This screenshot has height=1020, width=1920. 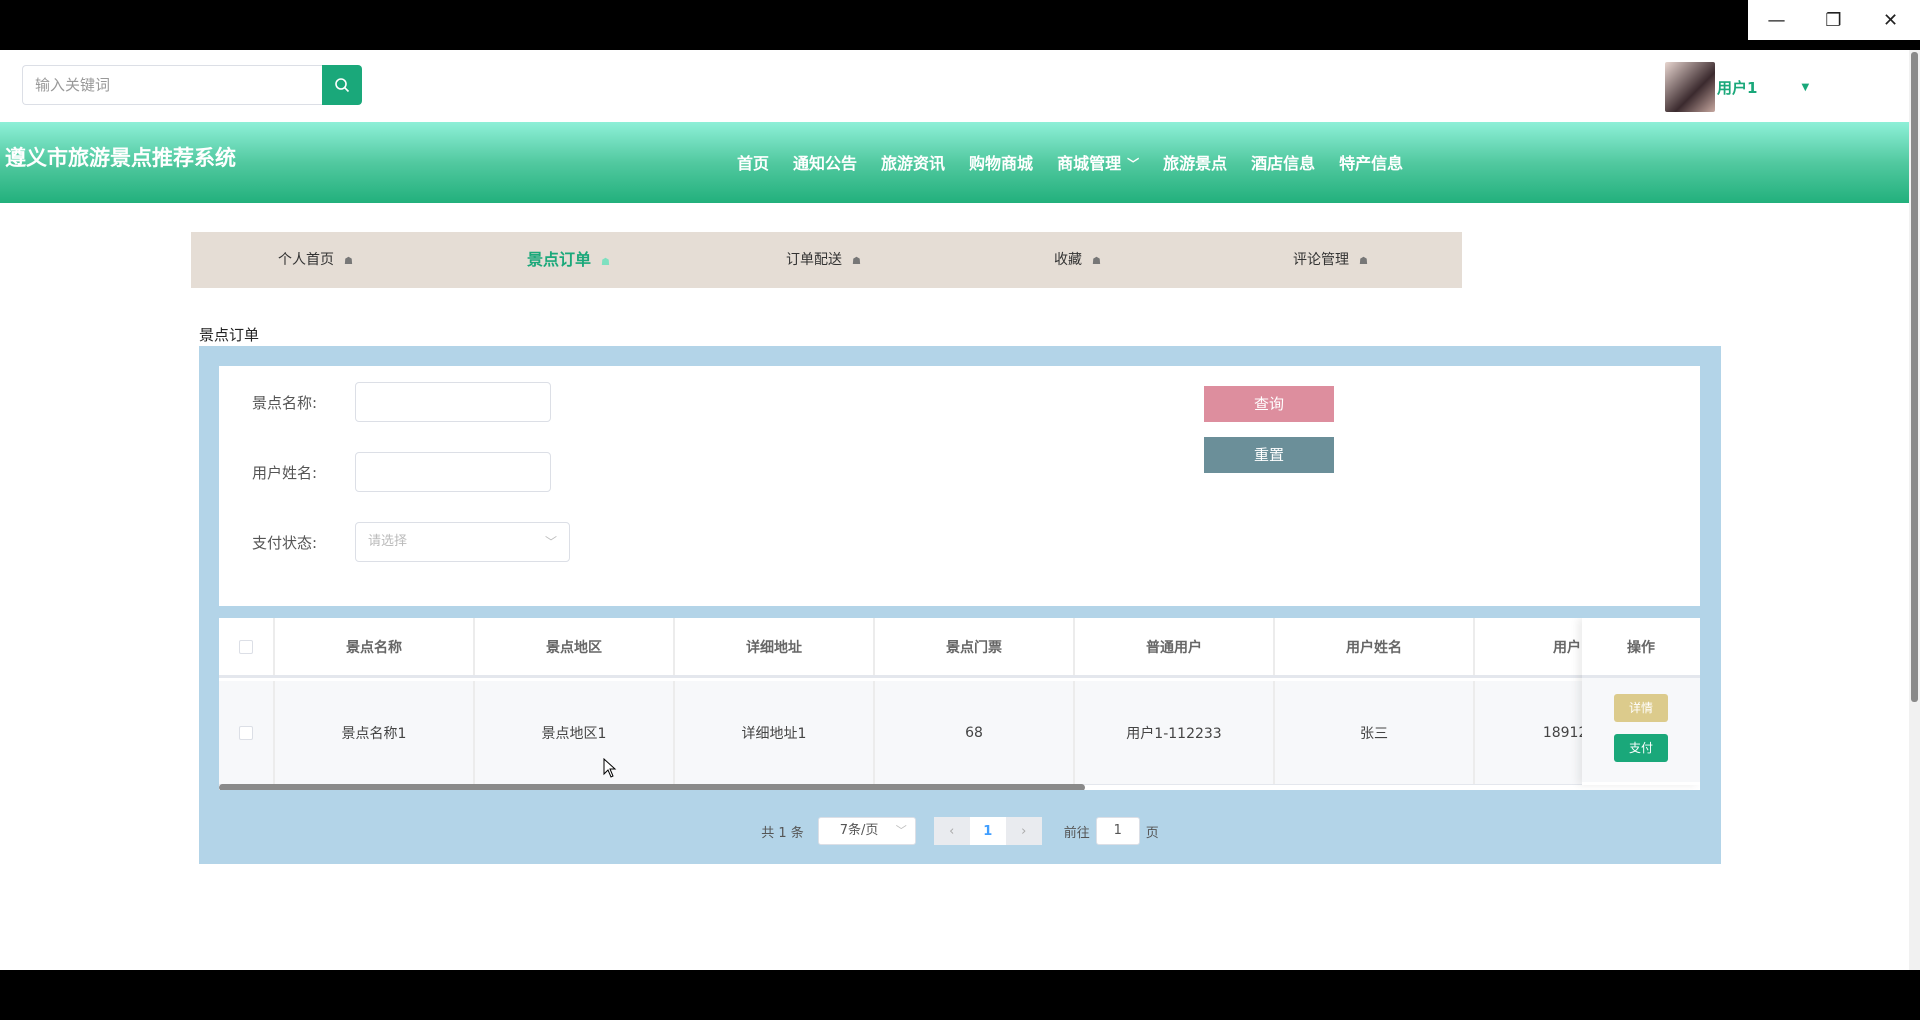 What do you see at coordinates (1269, 455) in the screenshot?
I see `reset-button: 重置` at bounding box center [1269, 455].